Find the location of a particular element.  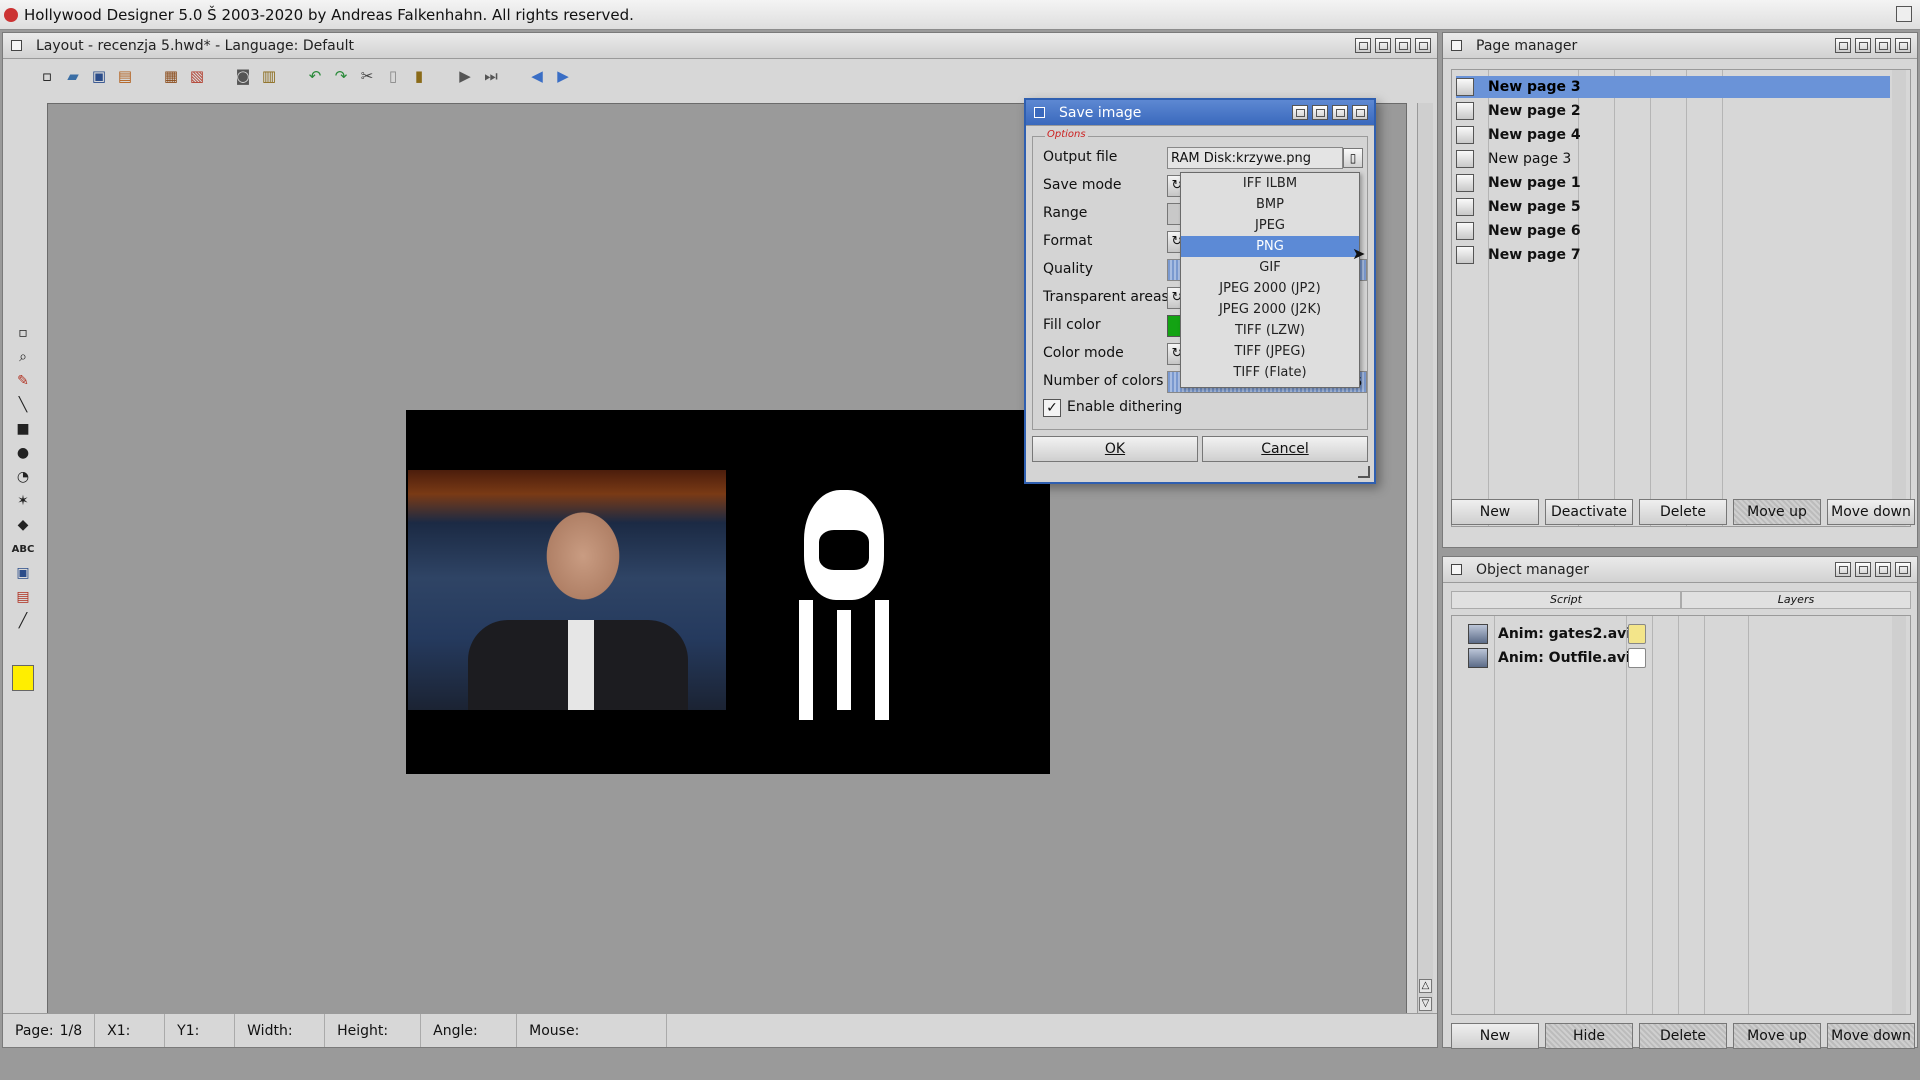

new-icon: ▫ is located at coordinates (47, 76).